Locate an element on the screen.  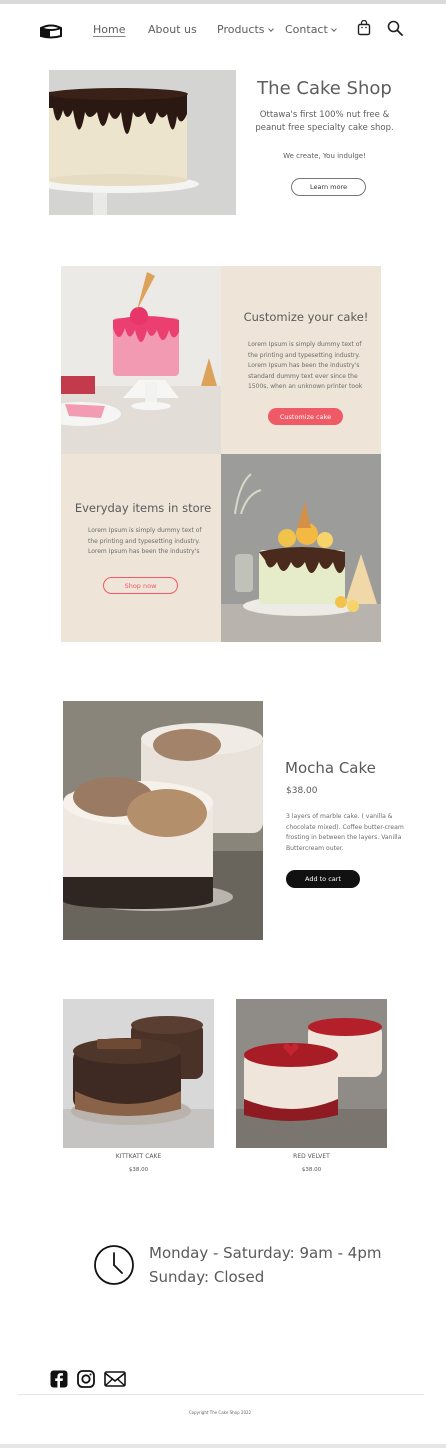
nav-about-us: About us is located at coordinates (172, 29).